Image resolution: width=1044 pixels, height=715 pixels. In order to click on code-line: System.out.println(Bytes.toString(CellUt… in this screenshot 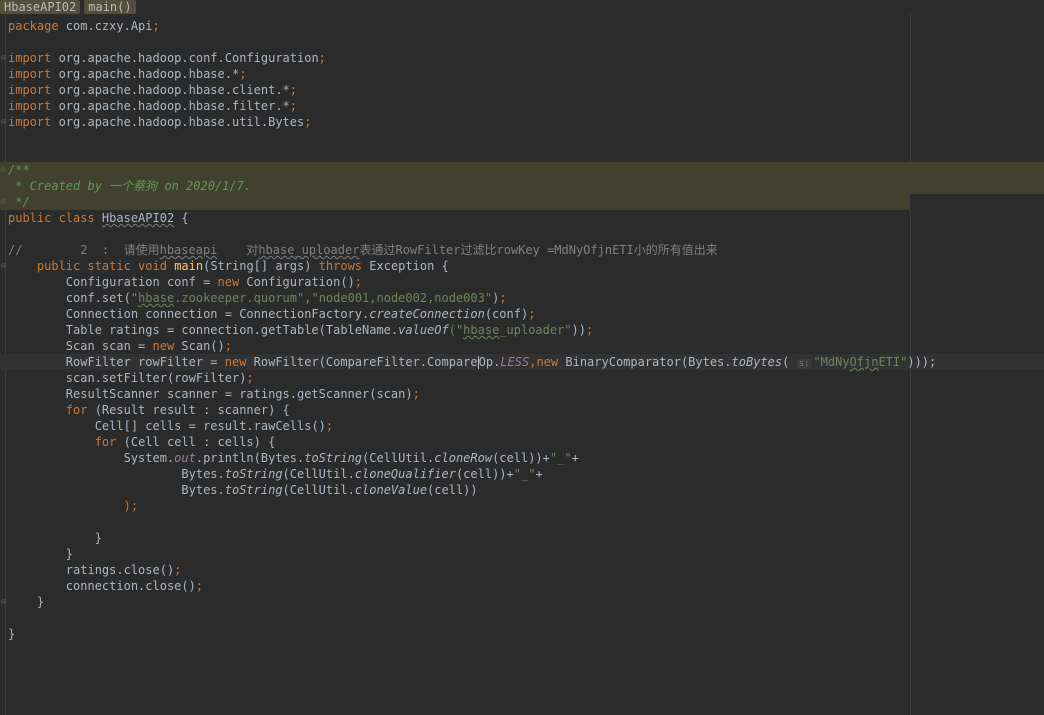, I will do `click(522, 458)`.